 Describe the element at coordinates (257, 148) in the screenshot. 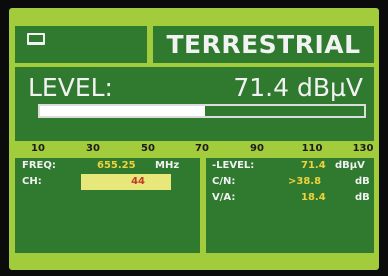

I see `scale-tick: 90` at that location.